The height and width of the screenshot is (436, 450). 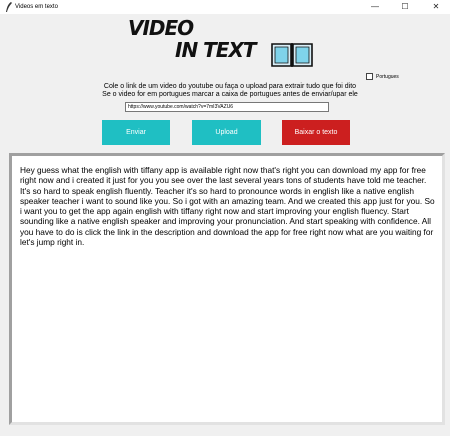 I want to click on book-icon, so click(x=292, y=55).